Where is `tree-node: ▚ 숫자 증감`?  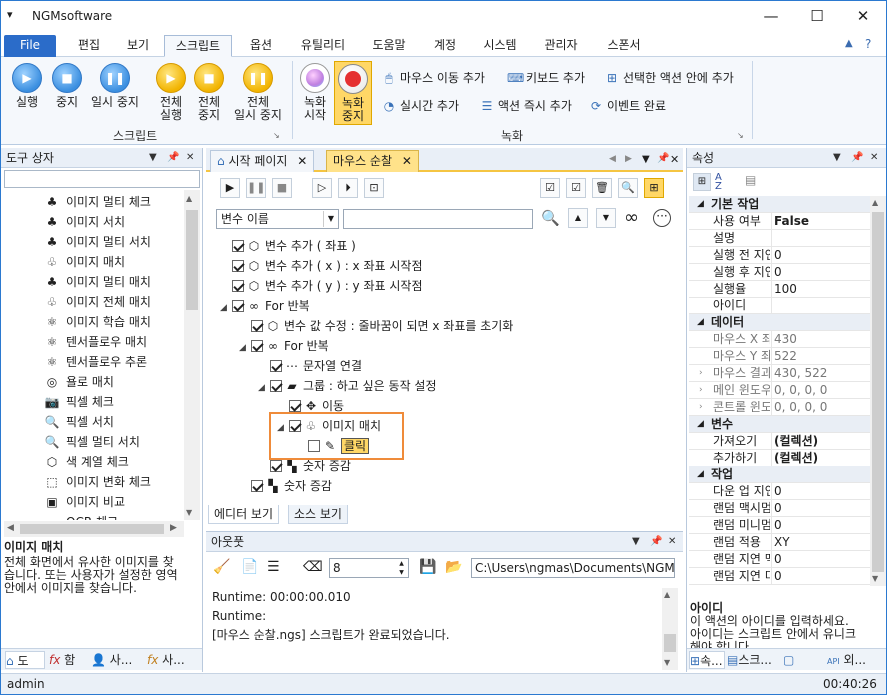
tree-node: ▚ 숫자 증감 is located at coordinates (285, 486).